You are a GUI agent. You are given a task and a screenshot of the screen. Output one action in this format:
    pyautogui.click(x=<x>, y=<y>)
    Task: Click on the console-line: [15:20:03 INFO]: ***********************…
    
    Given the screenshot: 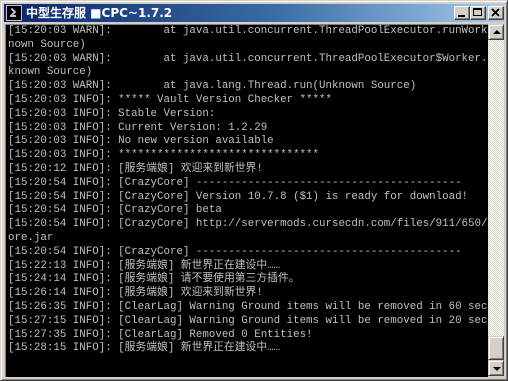 What is the action you would take?
    pyautogui.click(x=164, y=155)
    